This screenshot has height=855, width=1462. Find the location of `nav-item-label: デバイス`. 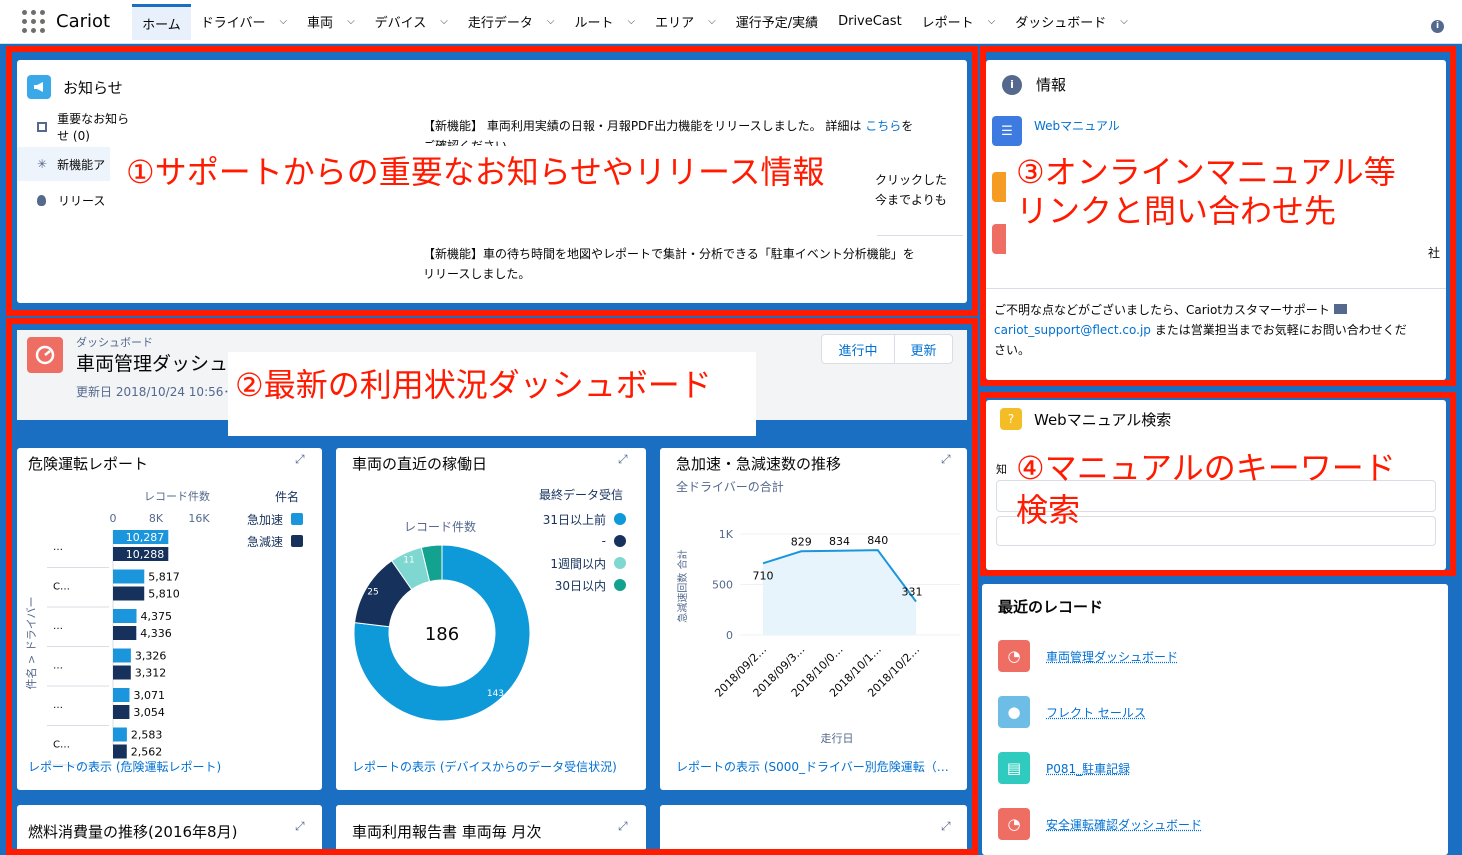

nav-item-label: デバイス is located at coordinates (400, 23).